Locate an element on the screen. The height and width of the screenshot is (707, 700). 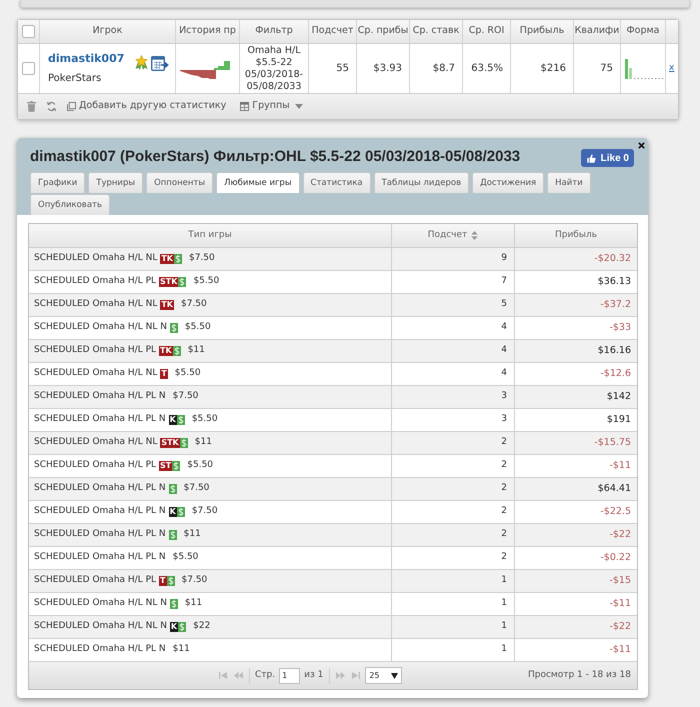
award-icon is located at coordinates (141, 62).